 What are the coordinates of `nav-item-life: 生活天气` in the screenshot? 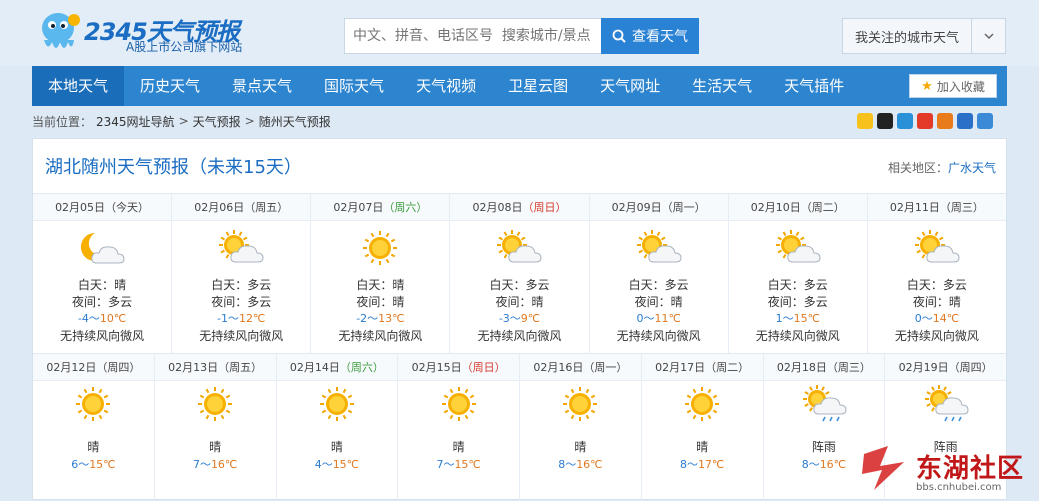 It's located at (722, 86).